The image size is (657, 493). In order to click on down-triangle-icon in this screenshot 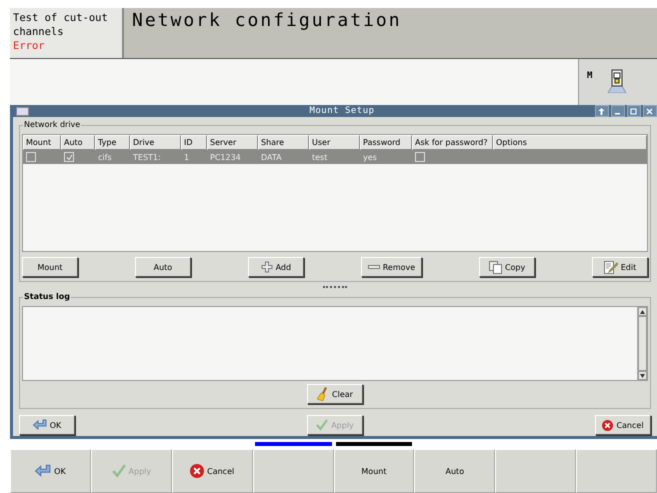, I will do `click(642, 376)`.